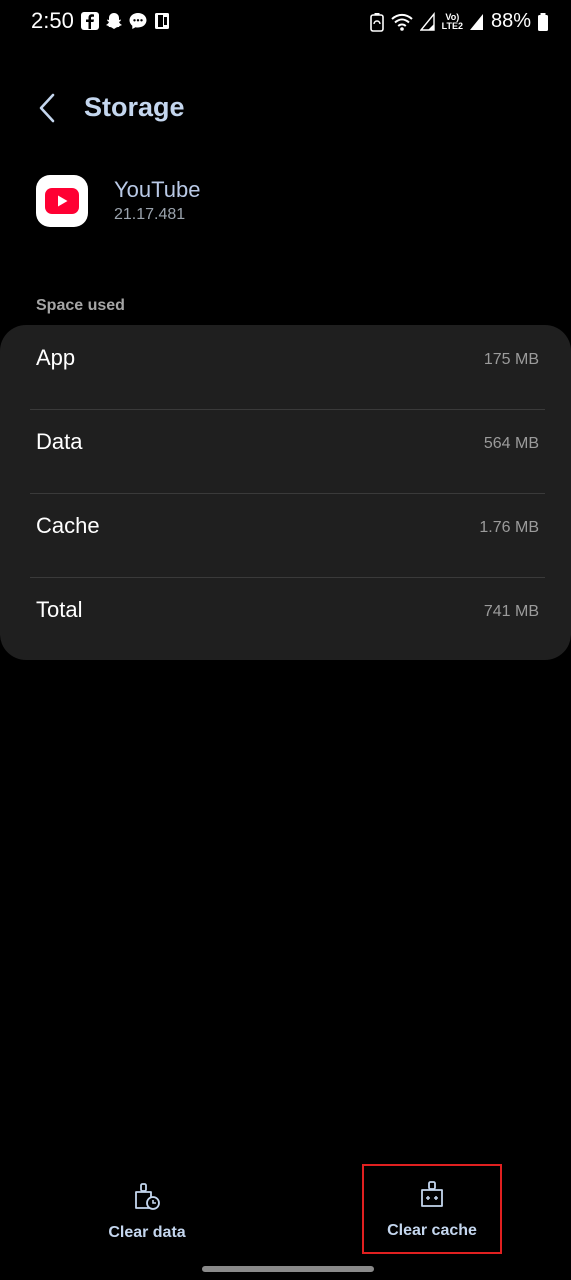 The height and width of the screenshot is (1280, 571). I want to click on wifi-icon, so click(401, 22).